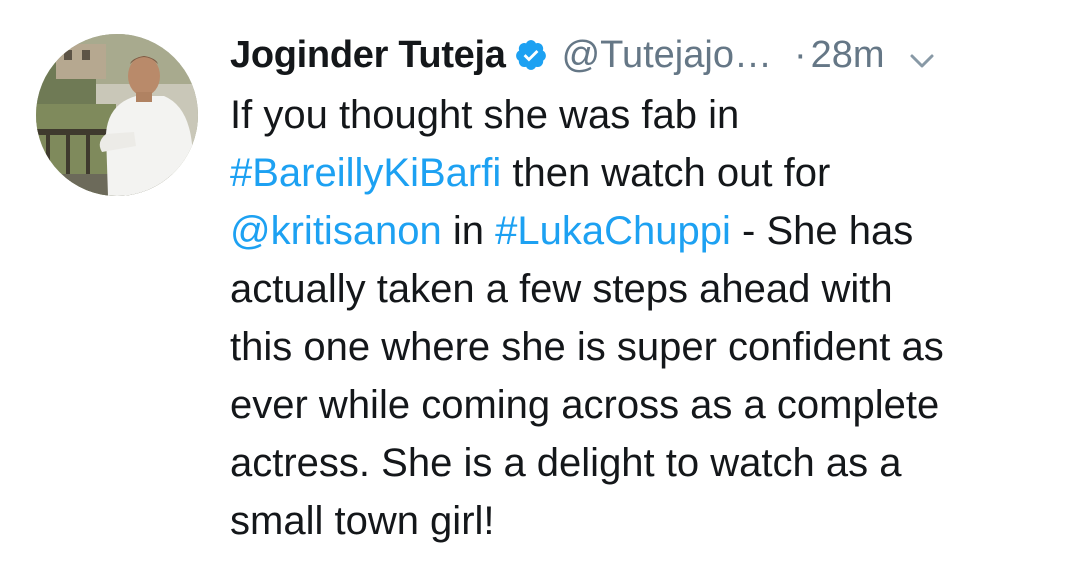 Image resolution: width=1080 pixels, height=576 pixels. I want to click on tweet-text-line: actress. She is a delight to watch as a, so click(645, 463).